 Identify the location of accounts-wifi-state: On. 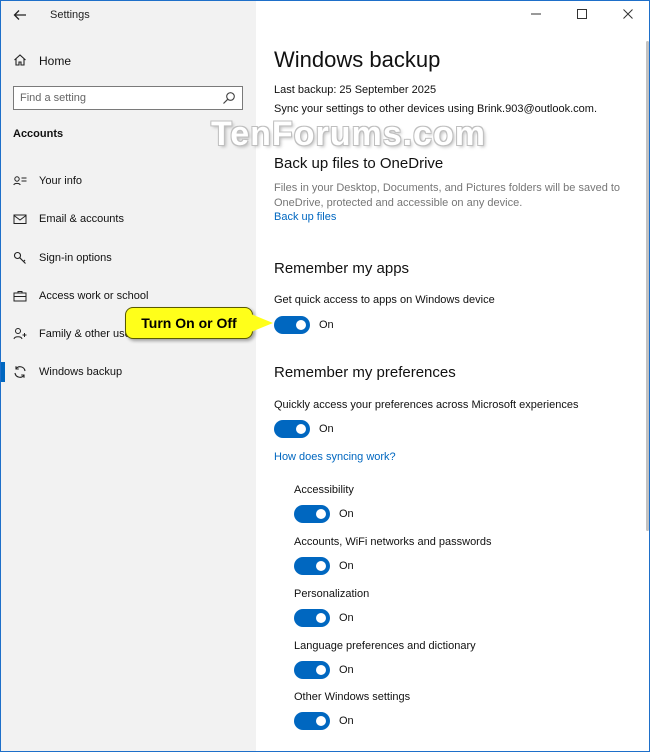
(346, 566).